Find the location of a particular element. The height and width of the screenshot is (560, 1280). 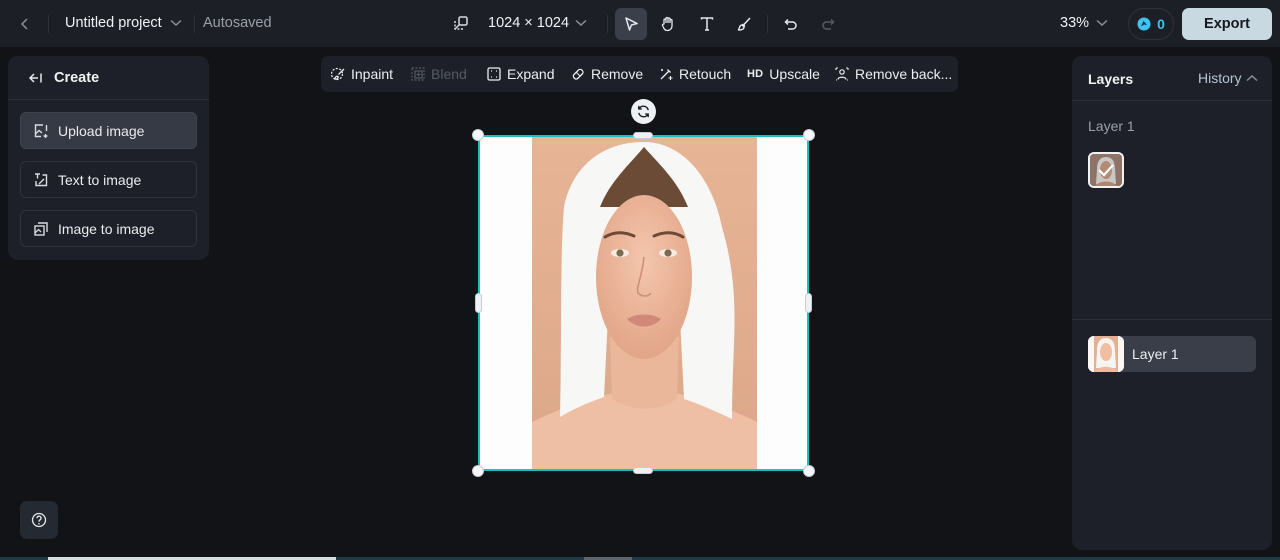

credits-count: 0 is located at coordinates (1161, 24).